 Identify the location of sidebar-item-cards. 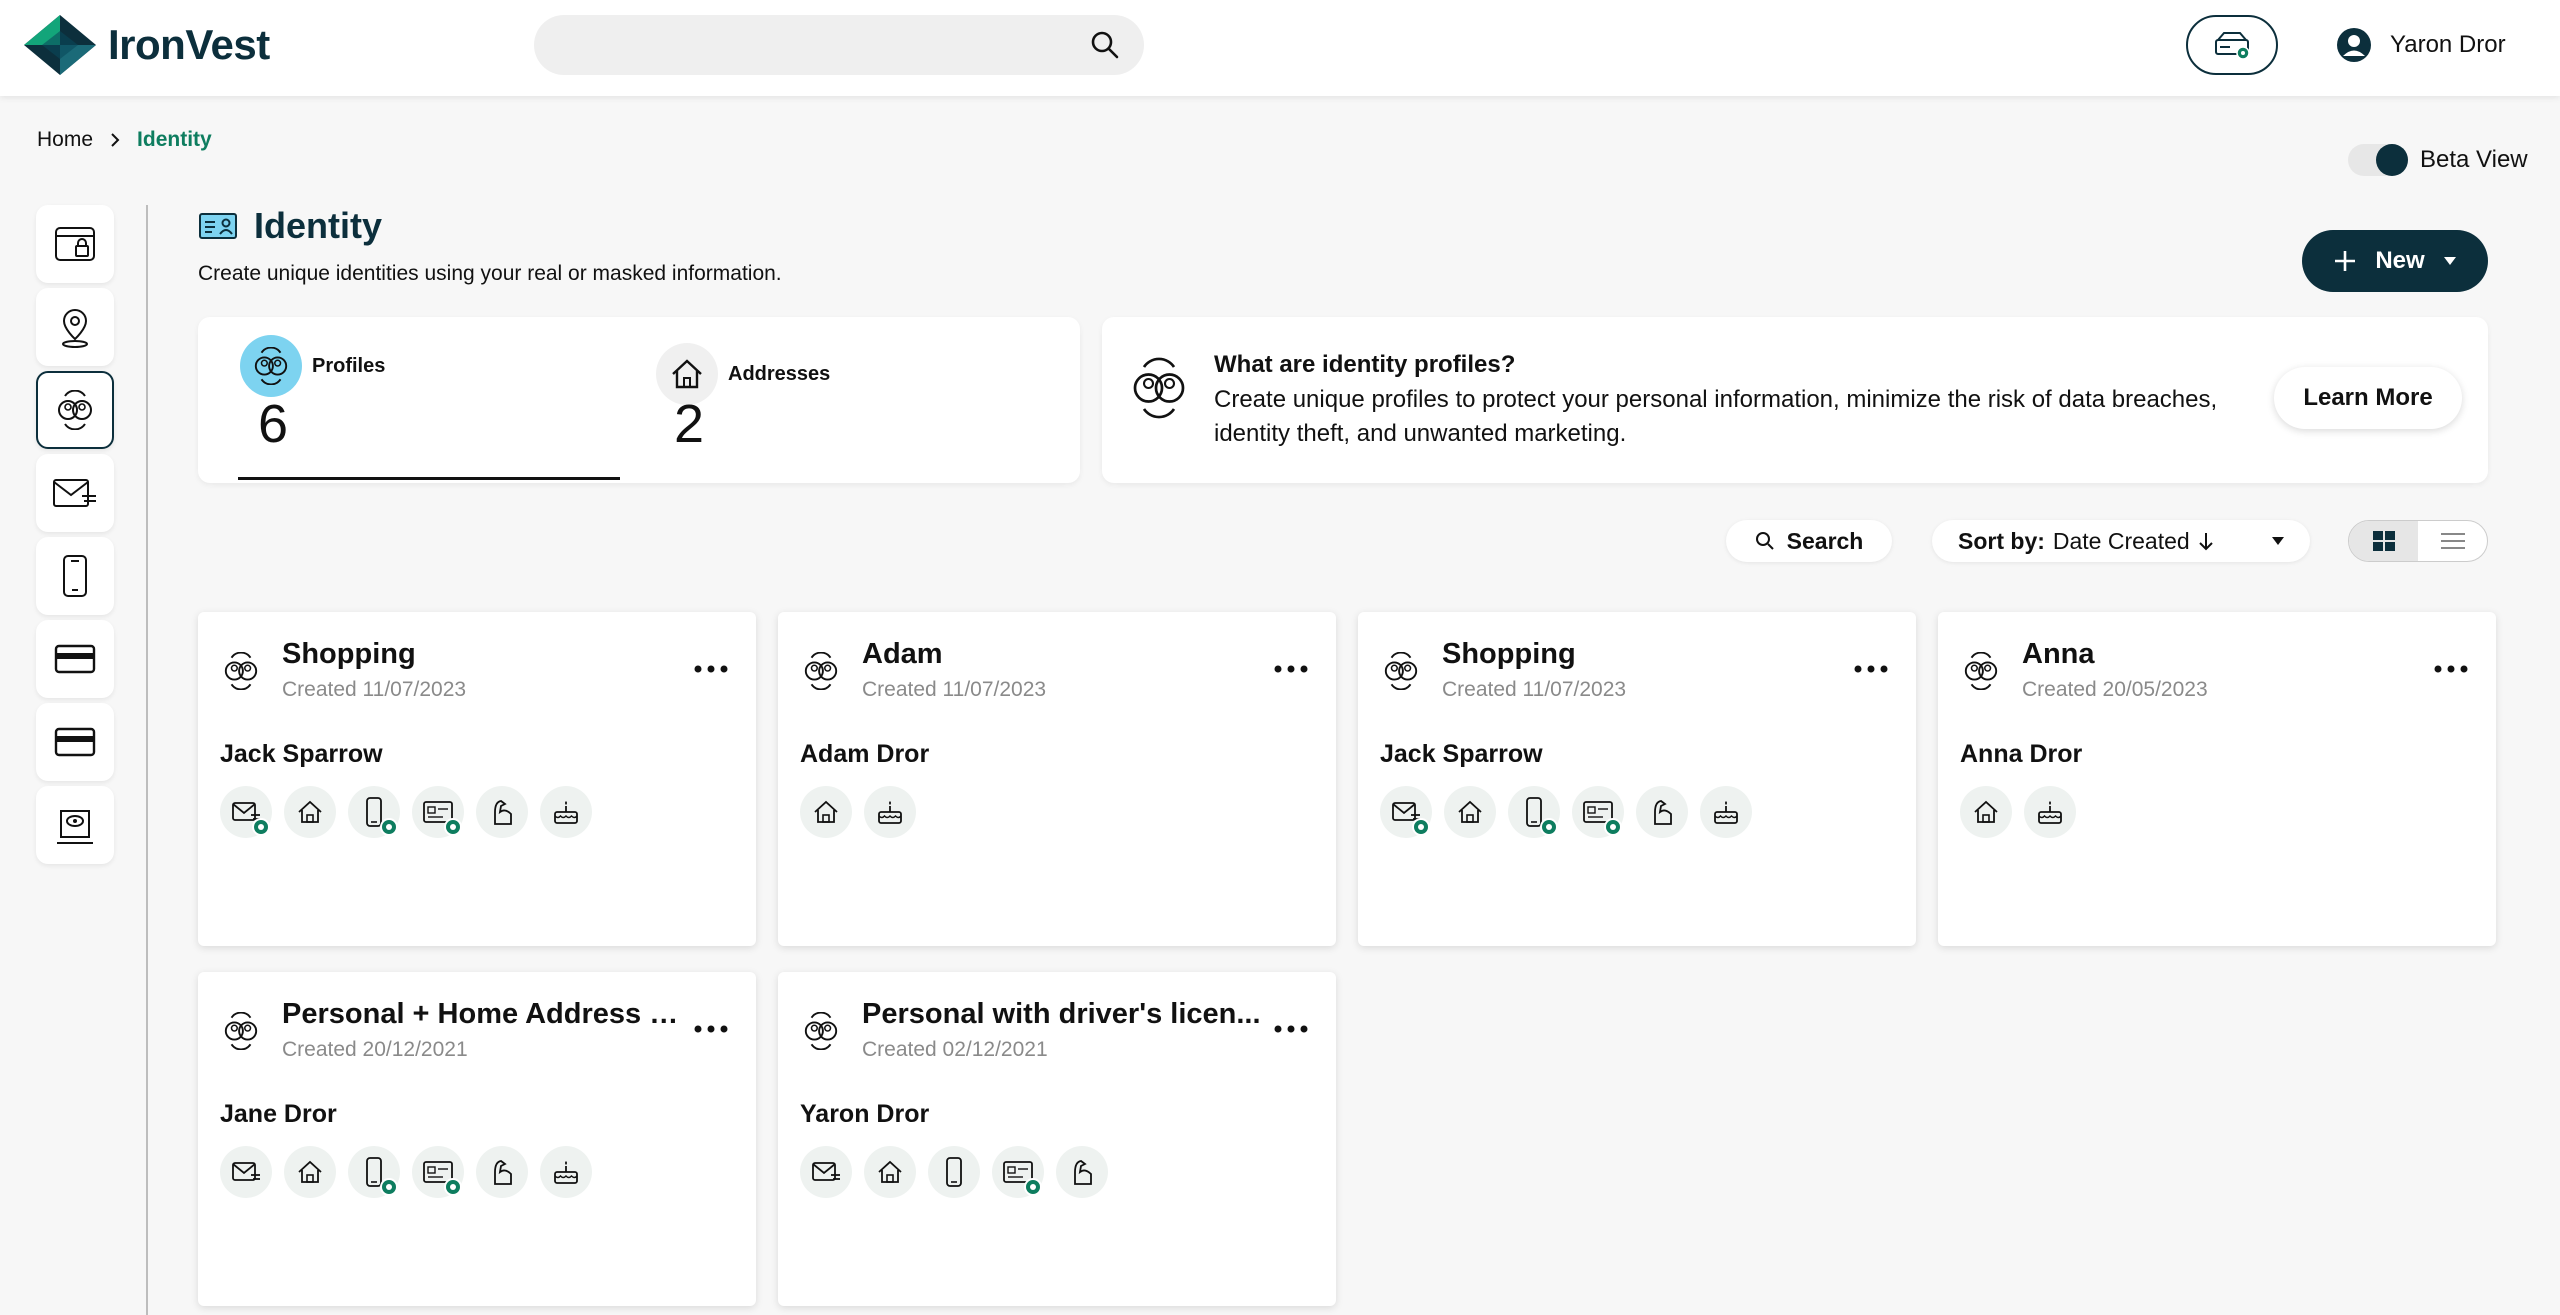
(75, 659).